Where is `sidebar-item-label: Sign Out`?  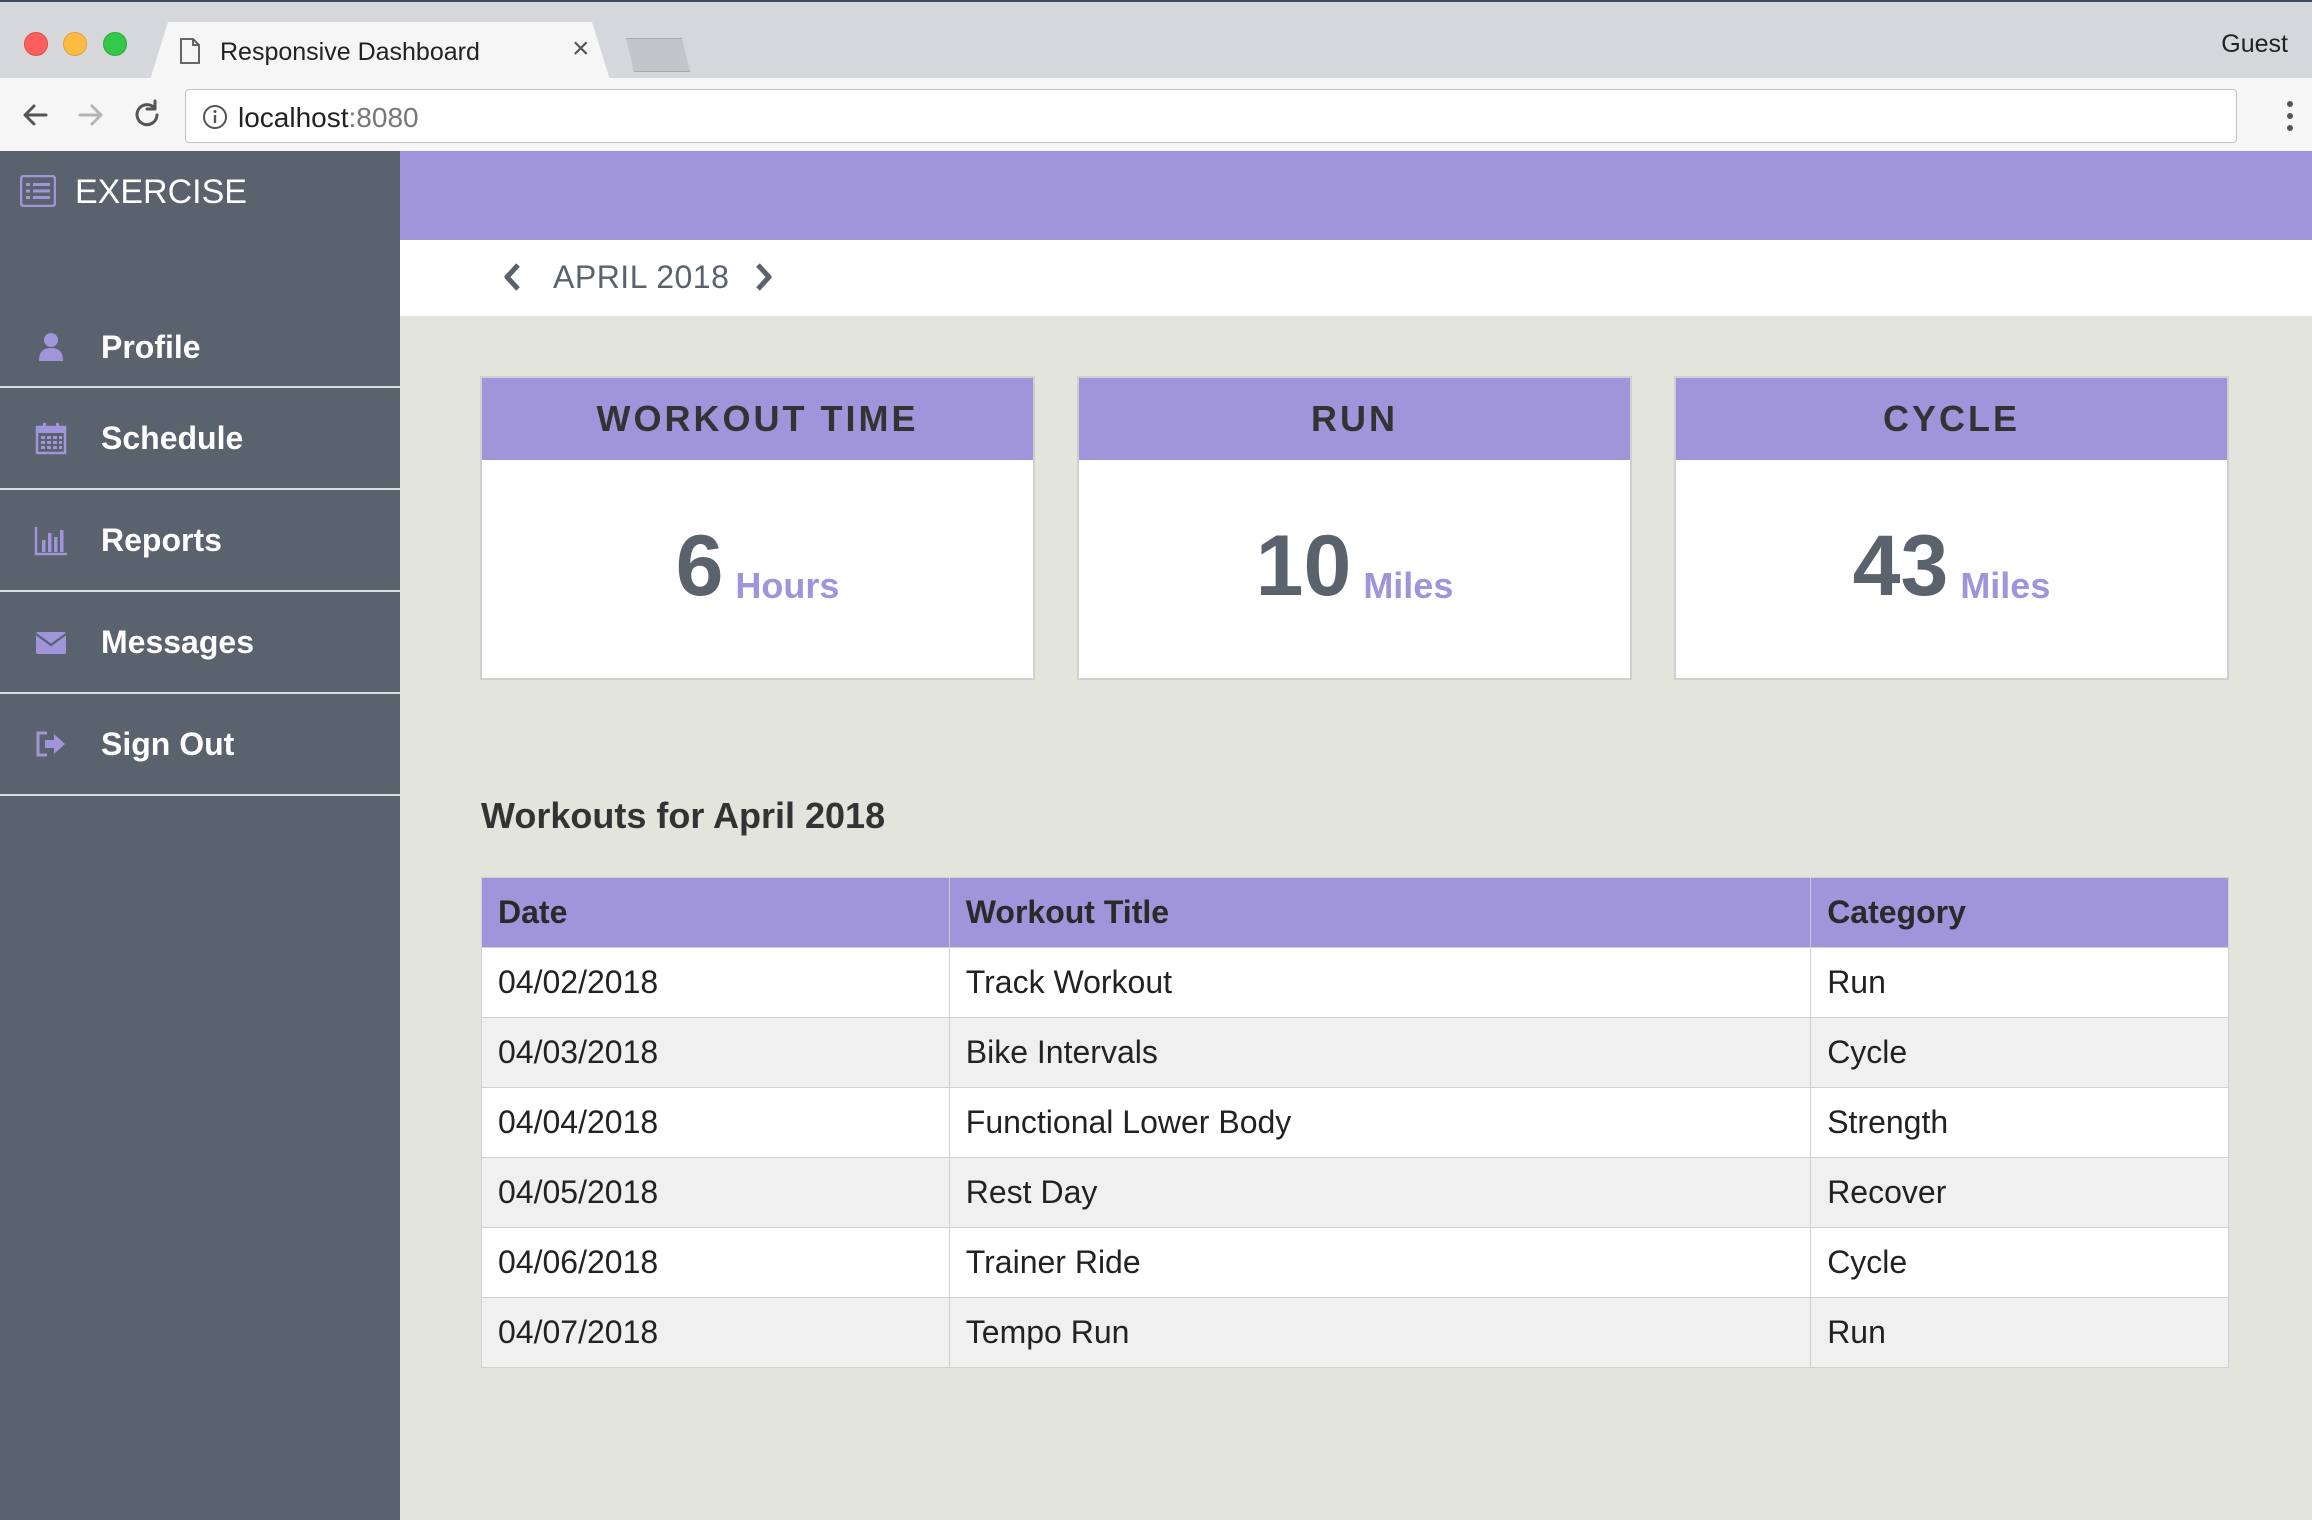 sidebar-item-label: Sign Out is located at coordinates (168, 743).